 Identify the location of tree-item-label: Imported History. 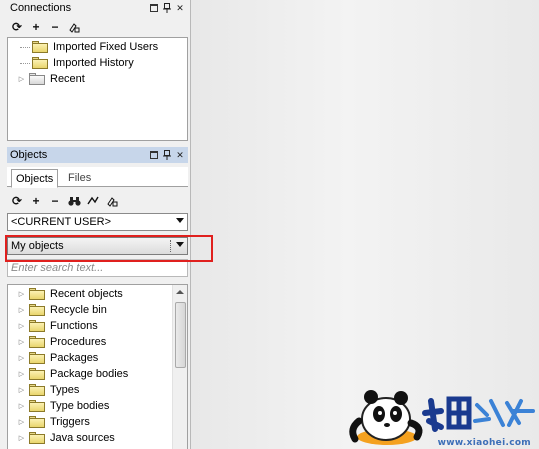
(93, 63).